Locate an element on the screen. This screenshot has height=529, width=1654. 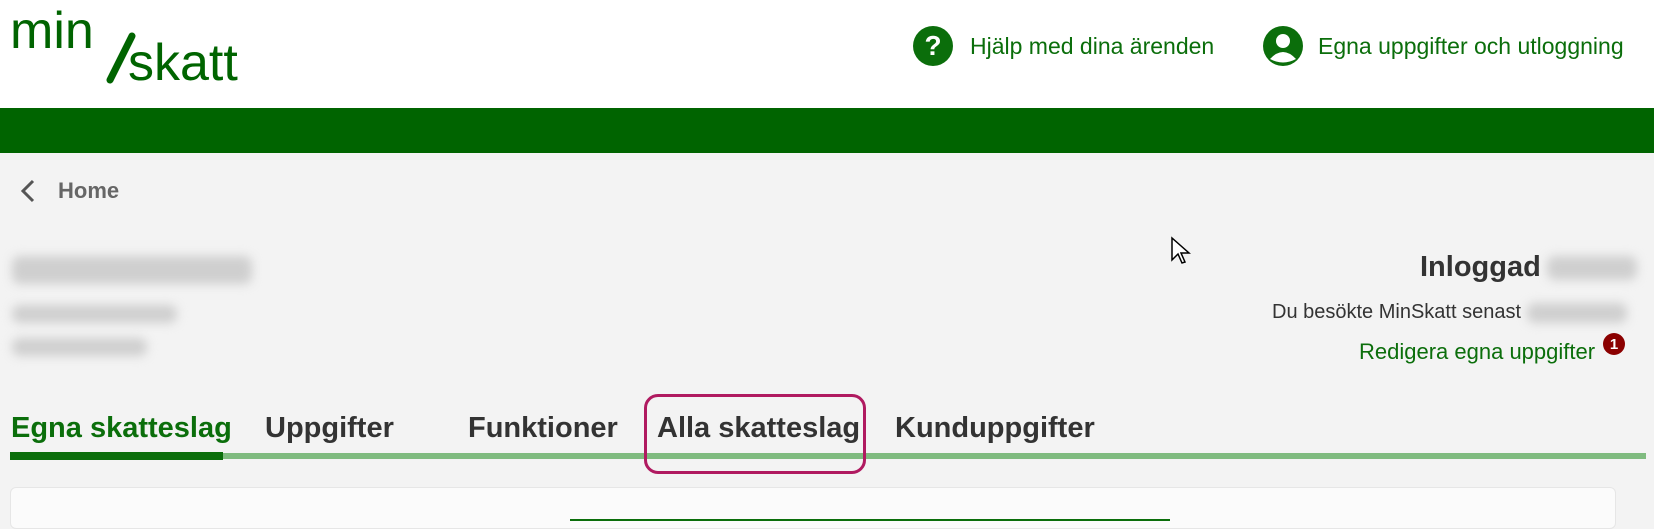
minskatt-logo: min skatt is located at coordinates (135, 46).